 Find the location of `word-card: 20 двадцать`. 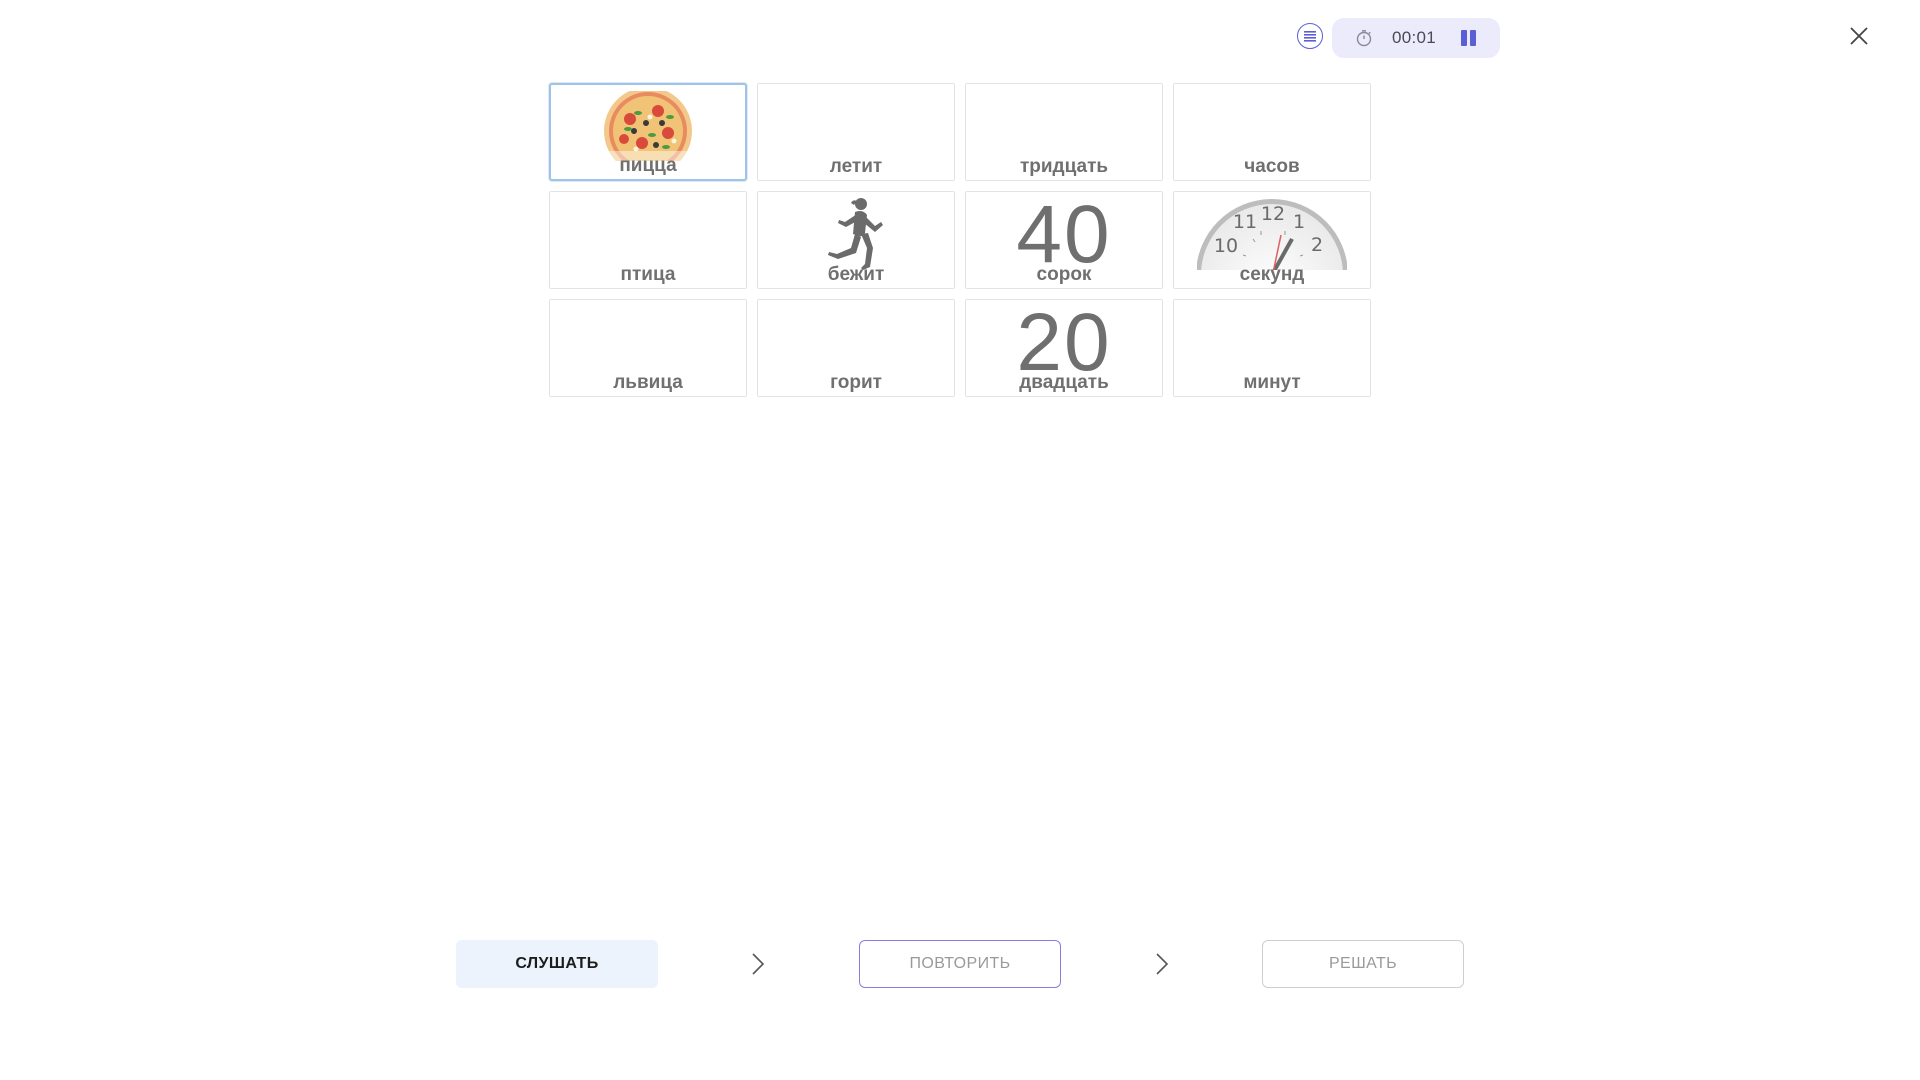

word-card: 20 двадцать is located at coordinates (1064, 348).